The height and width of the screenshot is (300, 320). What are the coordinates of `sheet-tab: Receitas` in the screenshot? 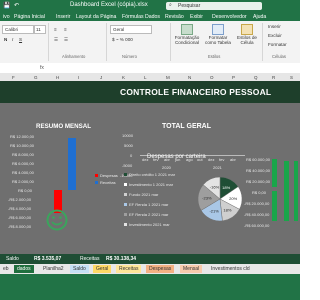 It's located at (129, 269).